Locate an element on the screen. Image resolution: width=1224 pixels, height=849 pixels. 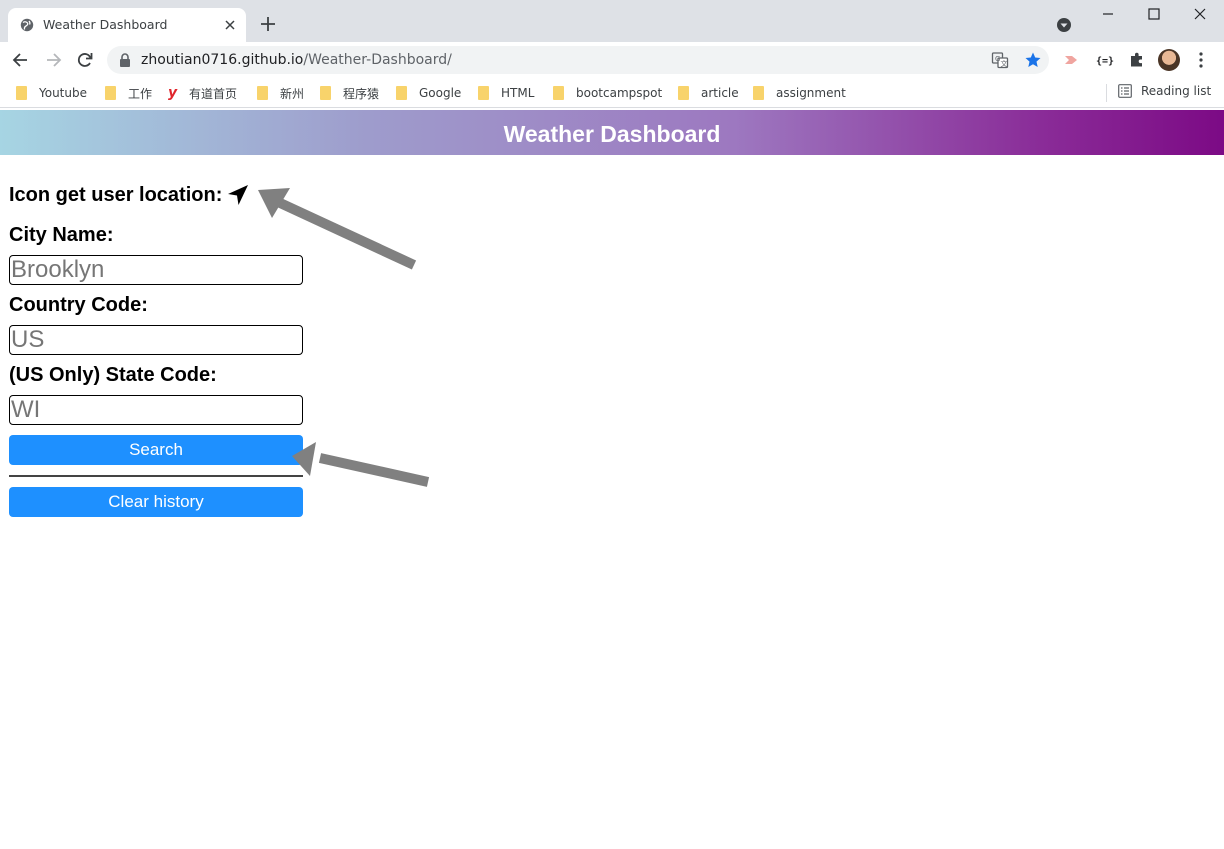
bookmarks-divider is located at coordinates (1106, 93).